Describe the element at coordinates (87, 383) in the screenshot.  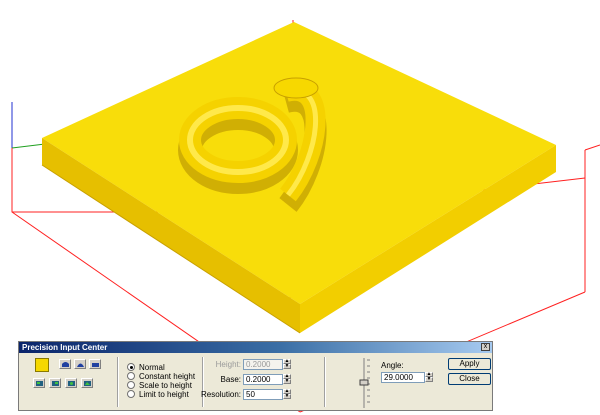
I see `style-4-icon` at that location.